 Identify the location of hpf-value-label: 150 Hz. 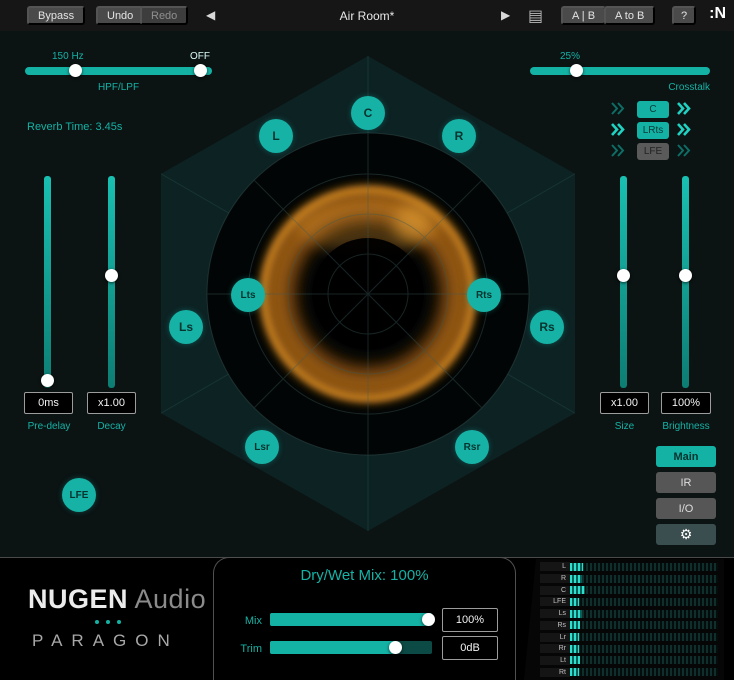
(68, 56).